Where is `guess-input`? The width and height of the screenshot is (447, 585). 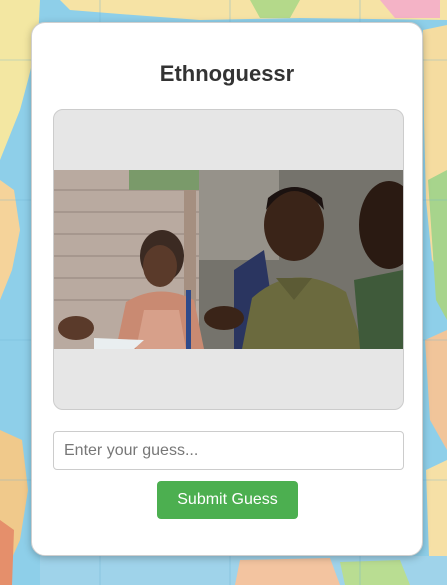 guess-input is located at coordinates (228, 450).